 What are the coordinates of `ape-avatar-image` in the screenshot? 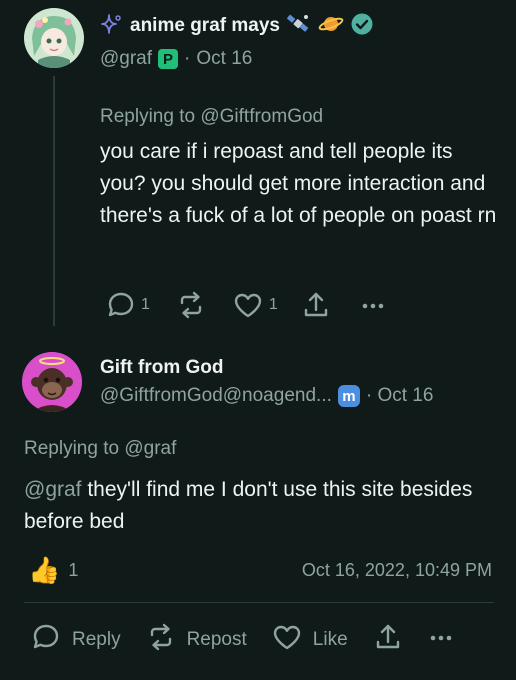 It's located at (52, 382).